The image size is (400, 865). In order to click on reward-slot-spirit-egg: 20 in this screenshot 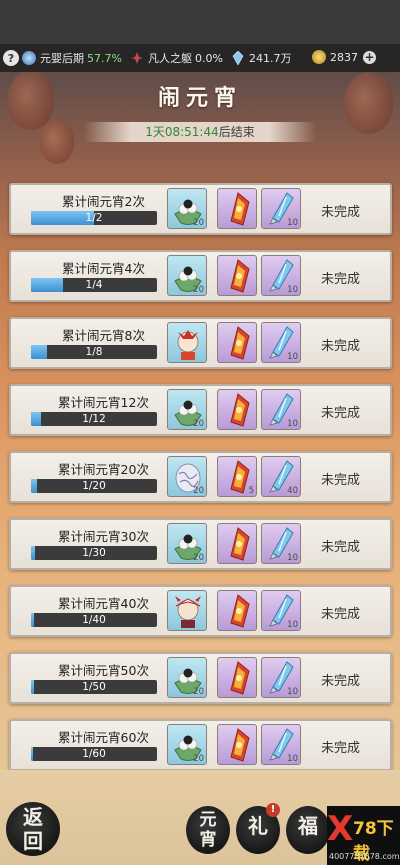, I will do `click(187, 476)`.